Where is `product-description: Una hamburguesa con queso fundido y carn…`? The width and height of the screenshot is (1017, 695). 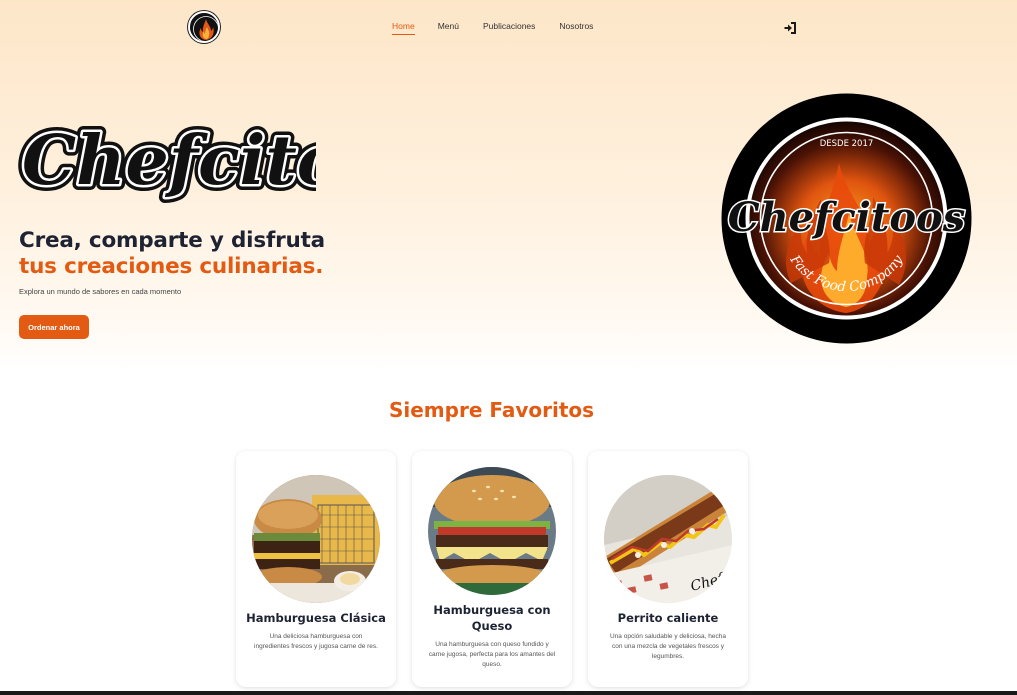
product-description: Una hamburguesa con queso fundido y carn… is located at coordinates (492, 654).